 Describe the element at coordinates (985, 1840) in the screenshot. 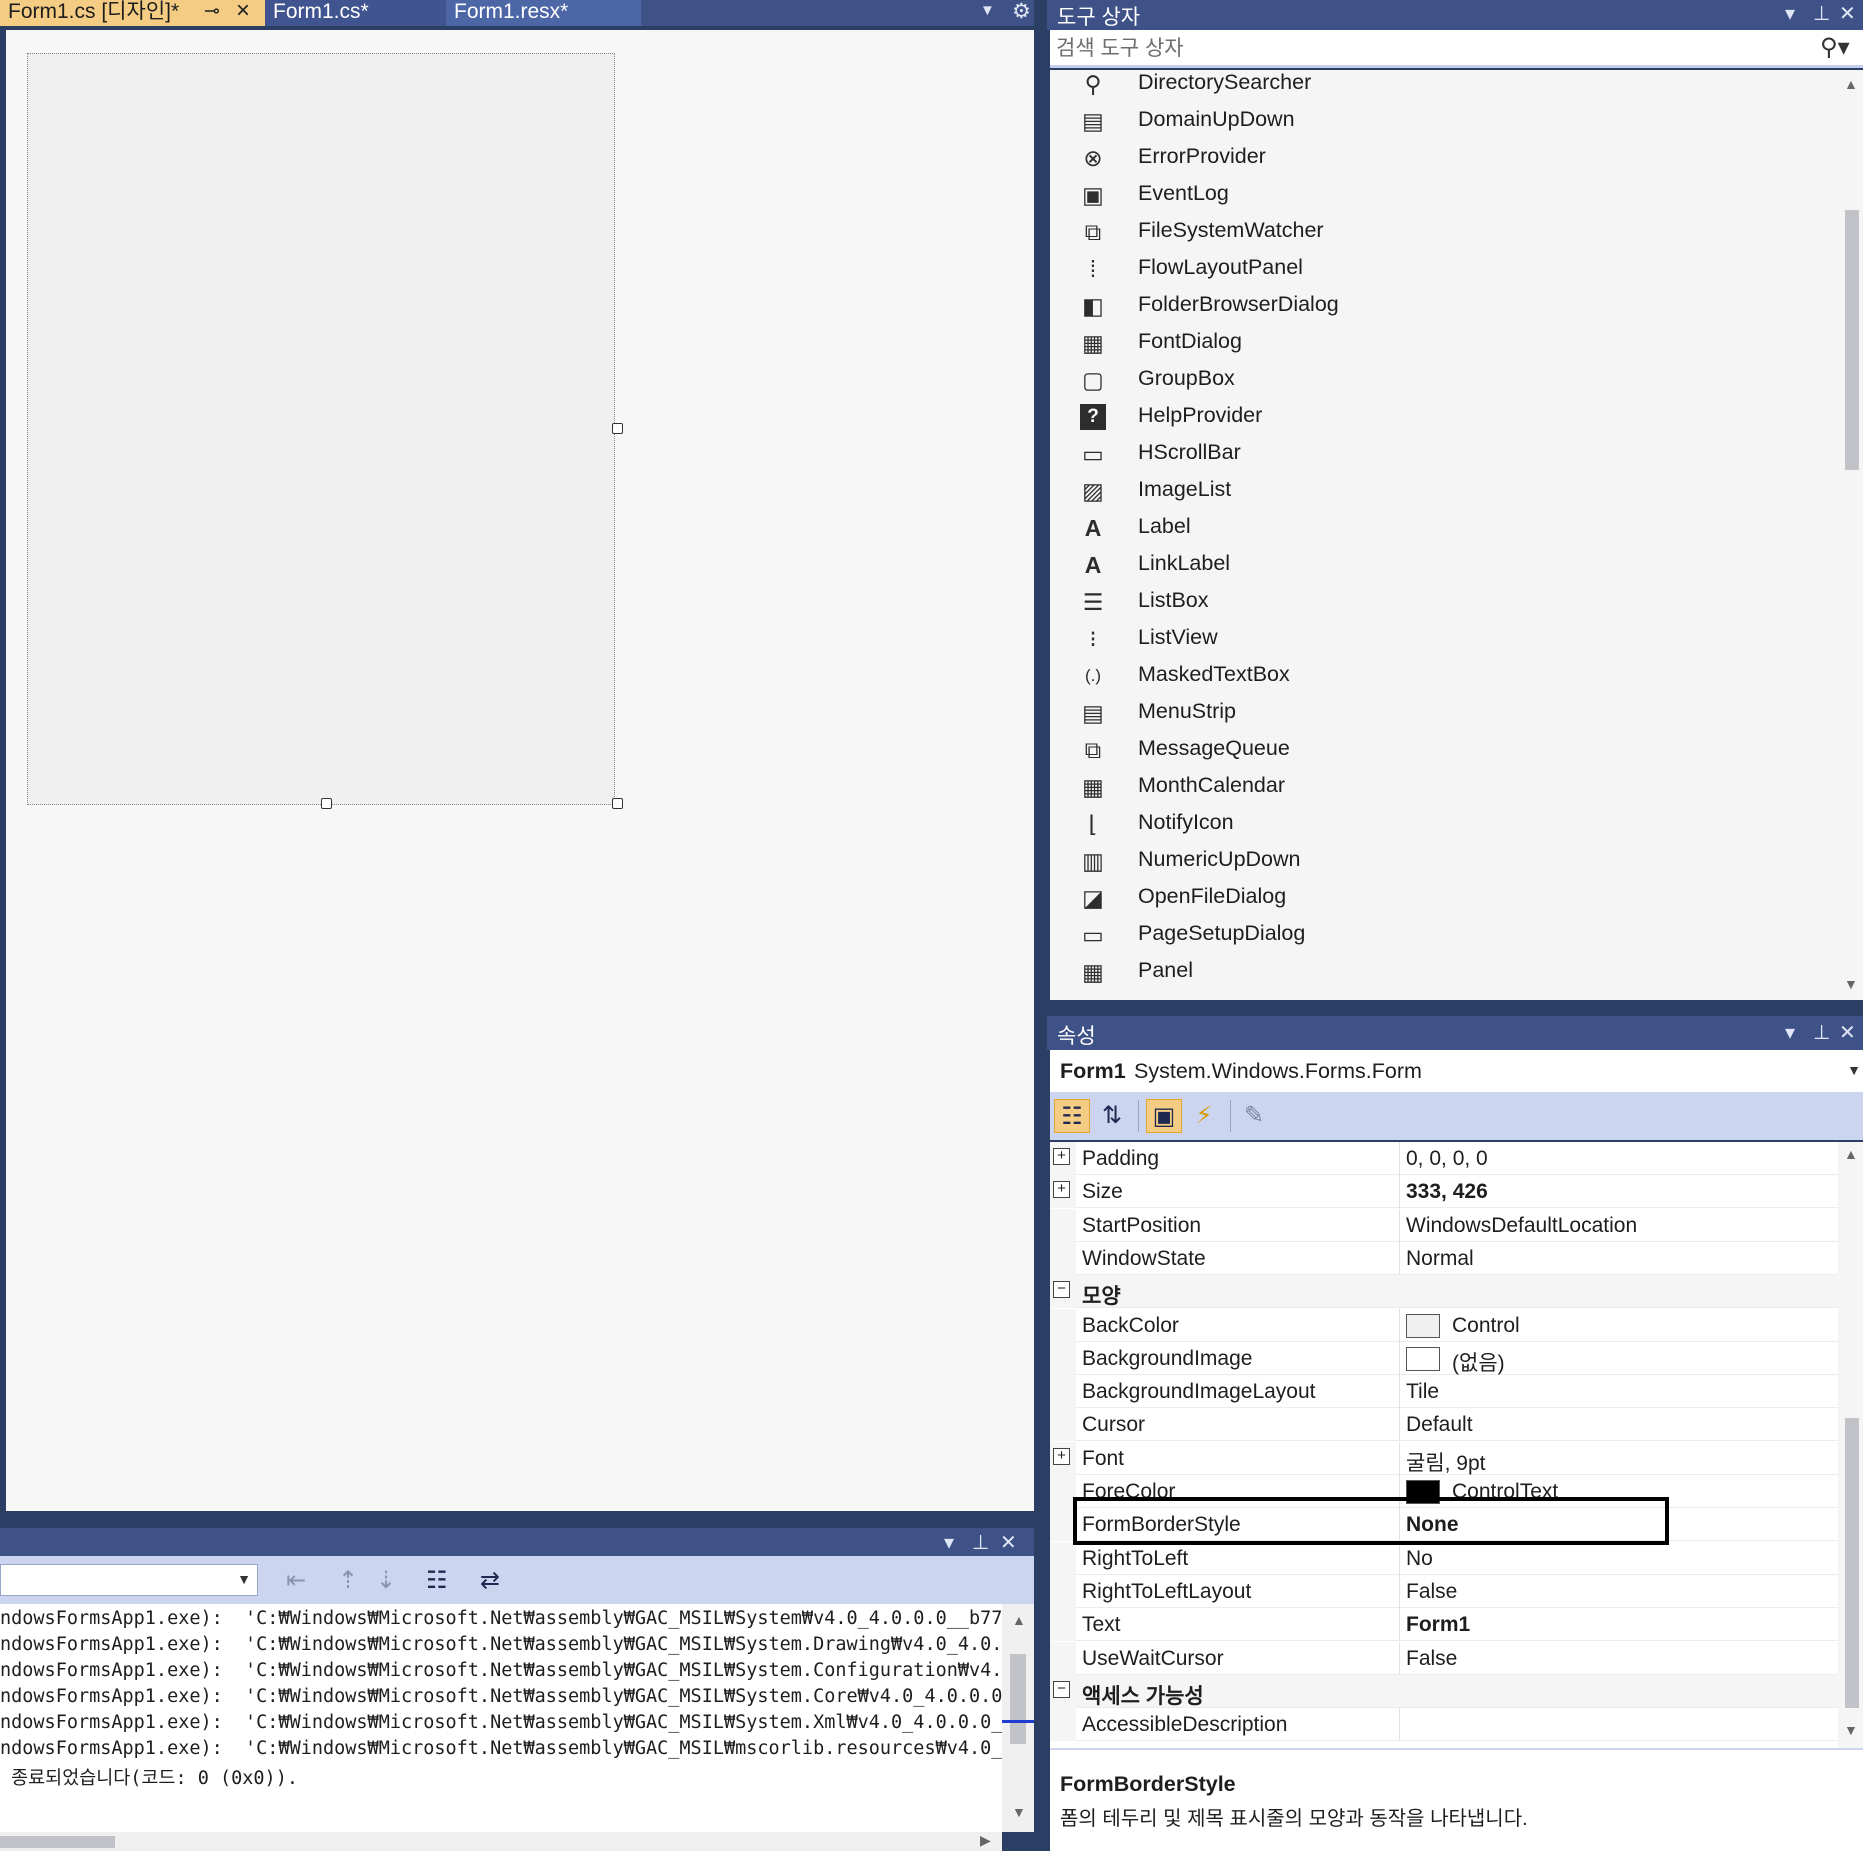

I see `scroll-right-icon: ▶` at that location.